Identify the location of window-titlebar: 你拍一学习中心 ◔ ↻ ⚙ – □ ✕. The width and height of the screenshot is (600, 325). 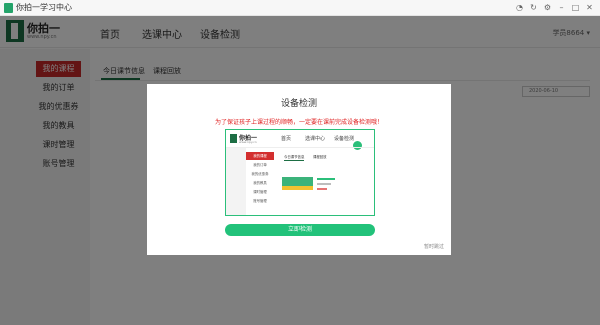
(300, 8).